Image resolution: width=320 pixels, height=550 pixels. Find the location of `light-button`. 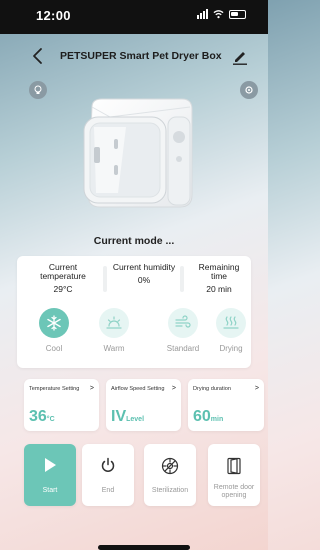

light-button is located at coordinates (38, 90).